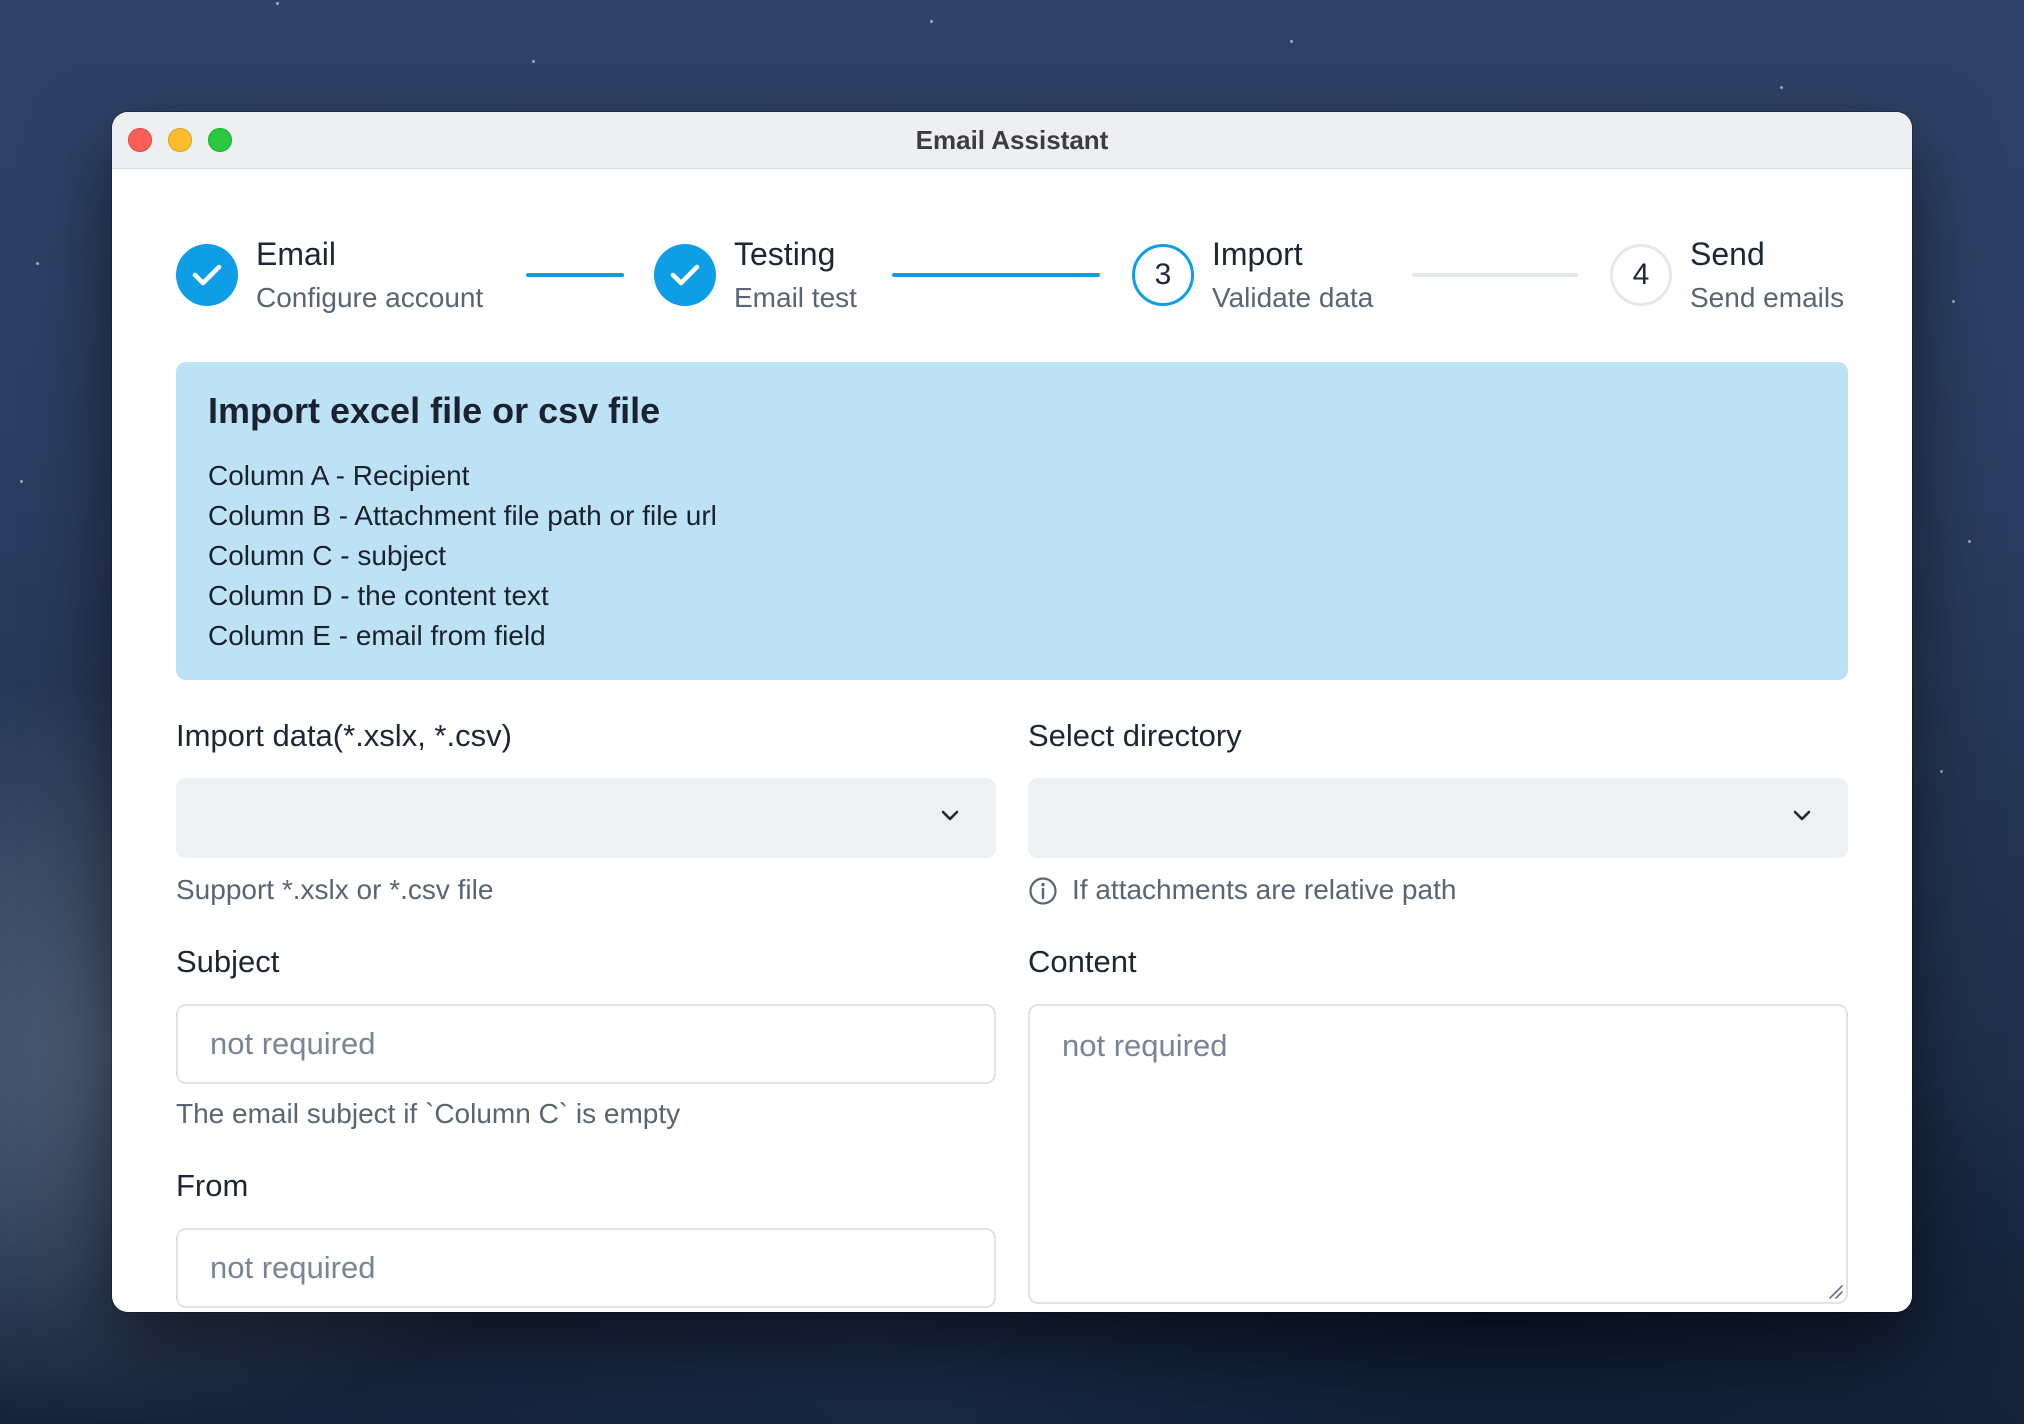 The width and height of the screenshot is (2024, 1424). What do you see at coordinates (1438, 818) in the screenshot?
I see `select-directory-select` at bounding box center [1438, 818].